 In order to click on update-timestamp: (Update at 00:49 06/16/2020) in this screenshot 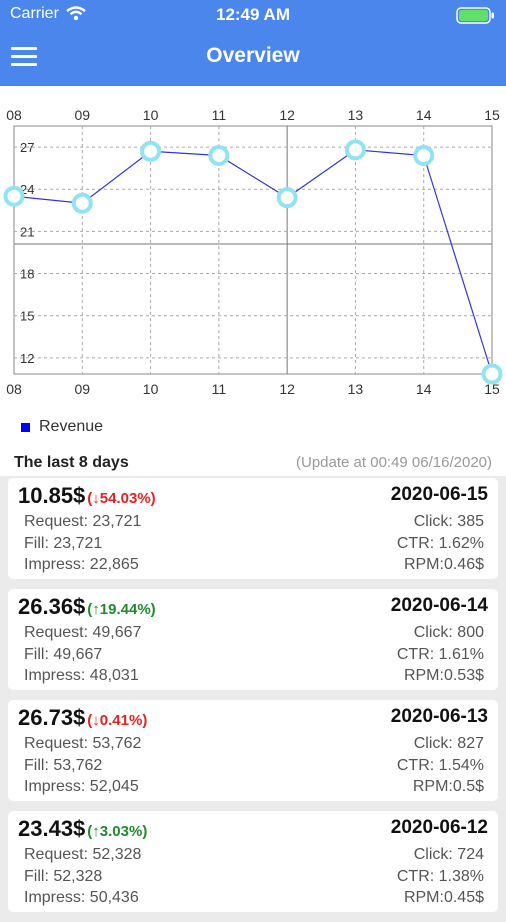, I will do `click(394, 462)`.